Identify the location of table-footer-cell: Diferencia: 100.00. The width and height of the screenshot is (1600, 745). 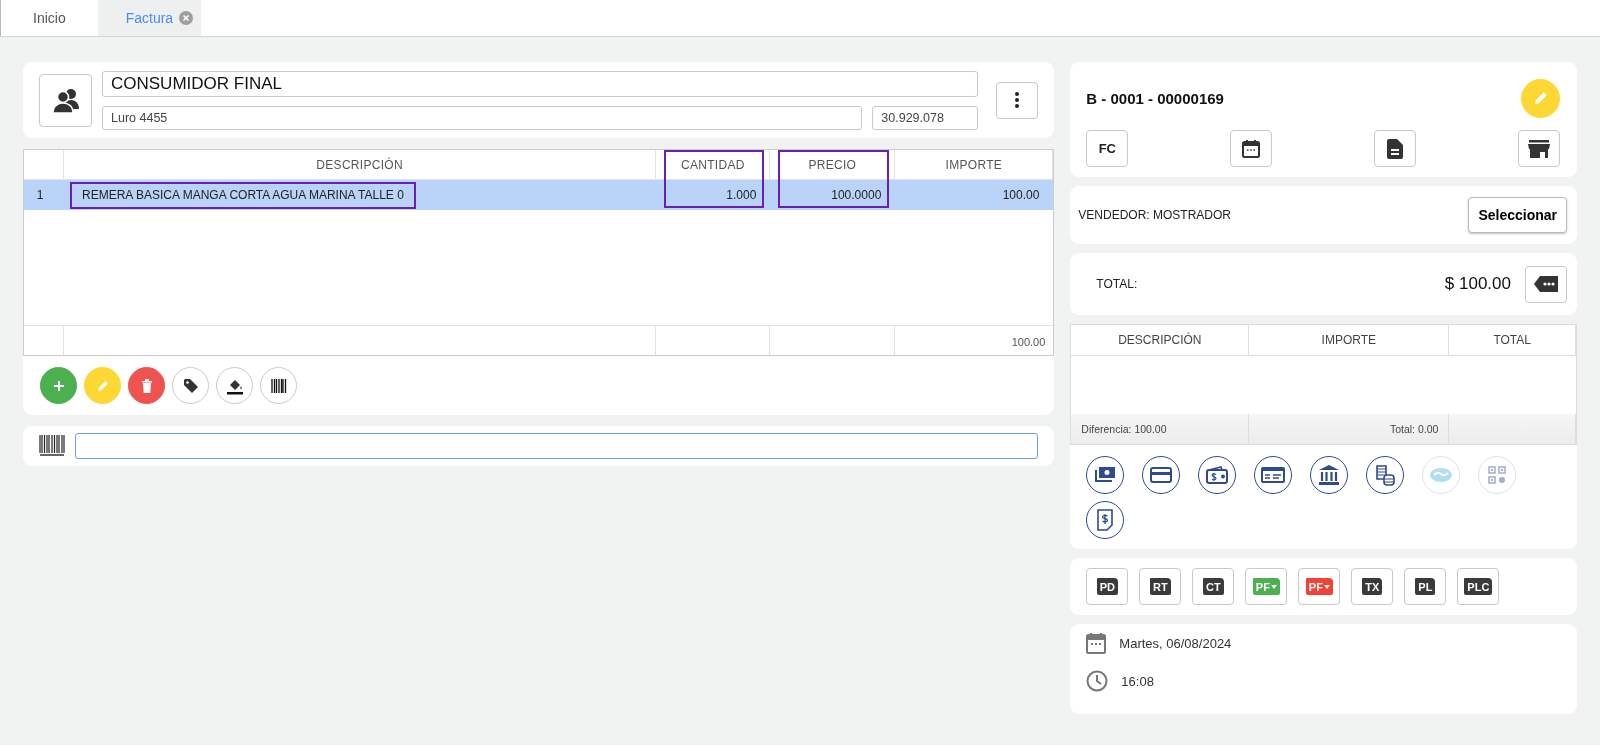
(1160, 429).